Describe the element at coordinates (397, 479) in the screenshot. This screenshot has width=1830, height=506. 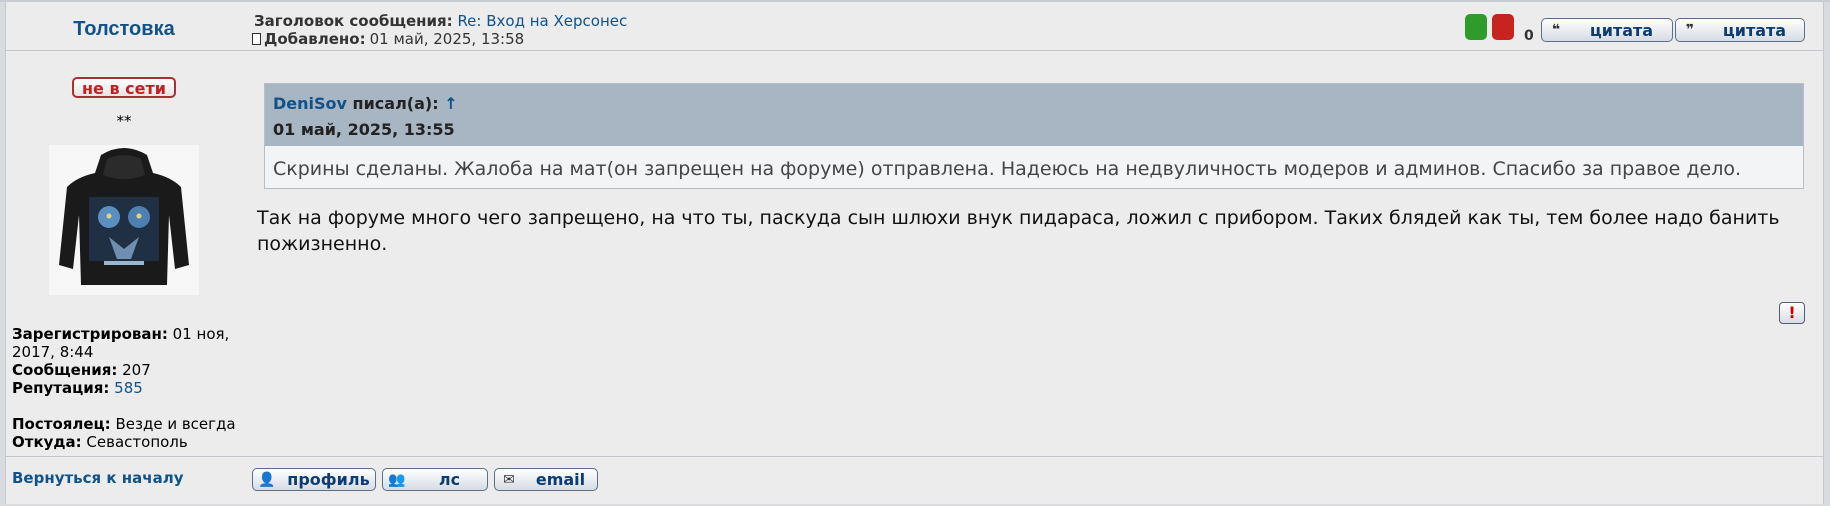
I see `users-pm-icon: 👥` at that location.